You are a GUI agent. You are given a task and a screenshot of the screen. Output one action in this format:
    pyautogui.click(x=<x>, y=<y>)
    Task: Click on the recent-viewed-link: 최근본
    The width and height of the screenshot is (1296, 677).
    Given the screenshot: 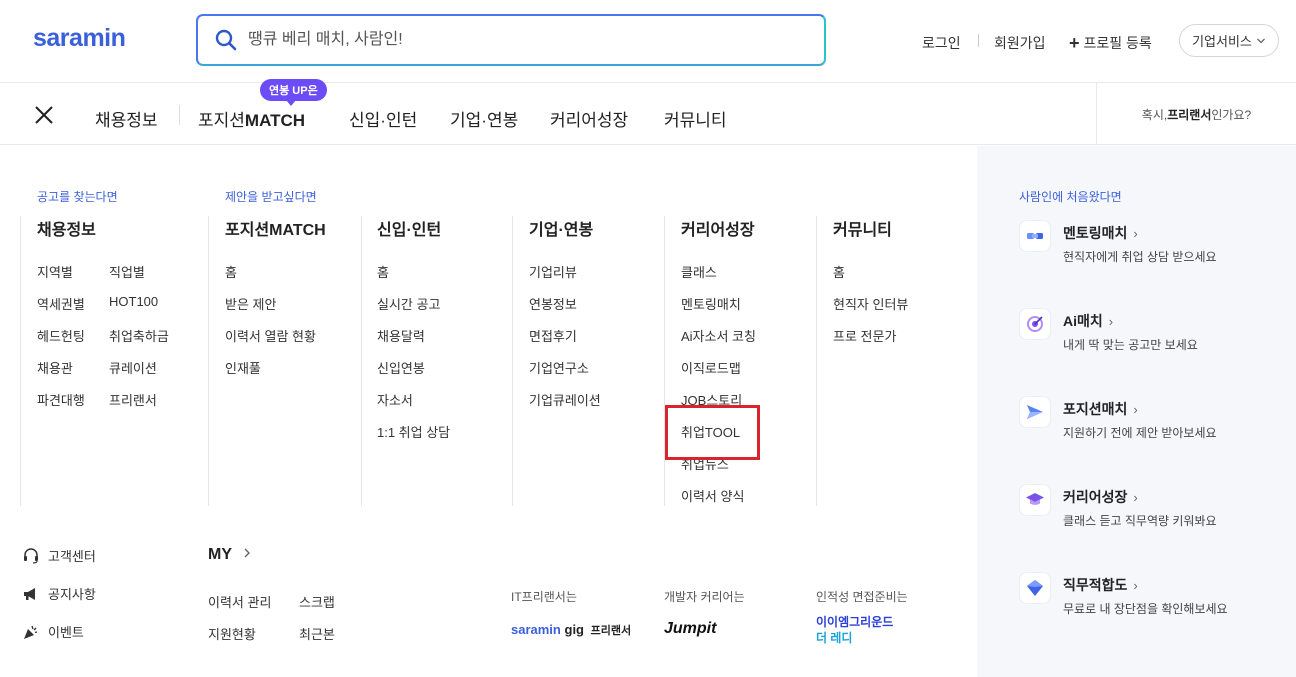 What is the action you would take?
    pyautogui.click(x=317, y=633)
    